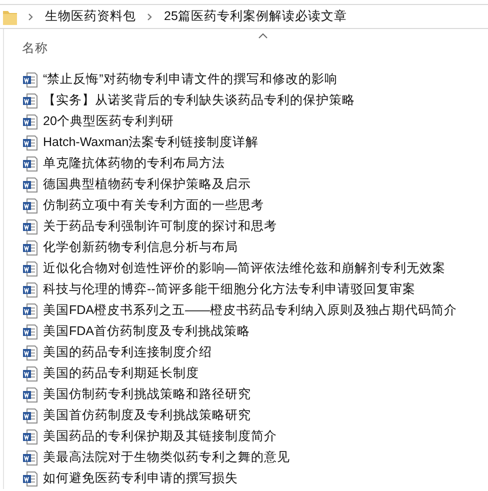 The image size is (488, 491). What do you see at coordinates (151, 142) in the screenshot?
I see `file-name: Hatch-Waxman法案专利链接制度详解` at bounding box center [151, 142].